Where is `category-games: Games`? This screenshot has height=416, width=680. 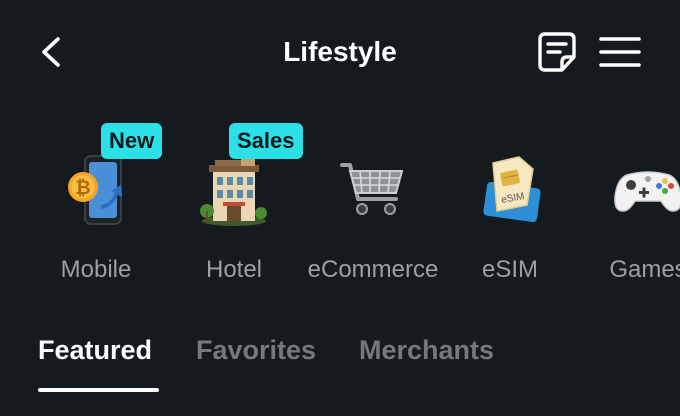
category-games: Games is located at coordinates (629, 205).